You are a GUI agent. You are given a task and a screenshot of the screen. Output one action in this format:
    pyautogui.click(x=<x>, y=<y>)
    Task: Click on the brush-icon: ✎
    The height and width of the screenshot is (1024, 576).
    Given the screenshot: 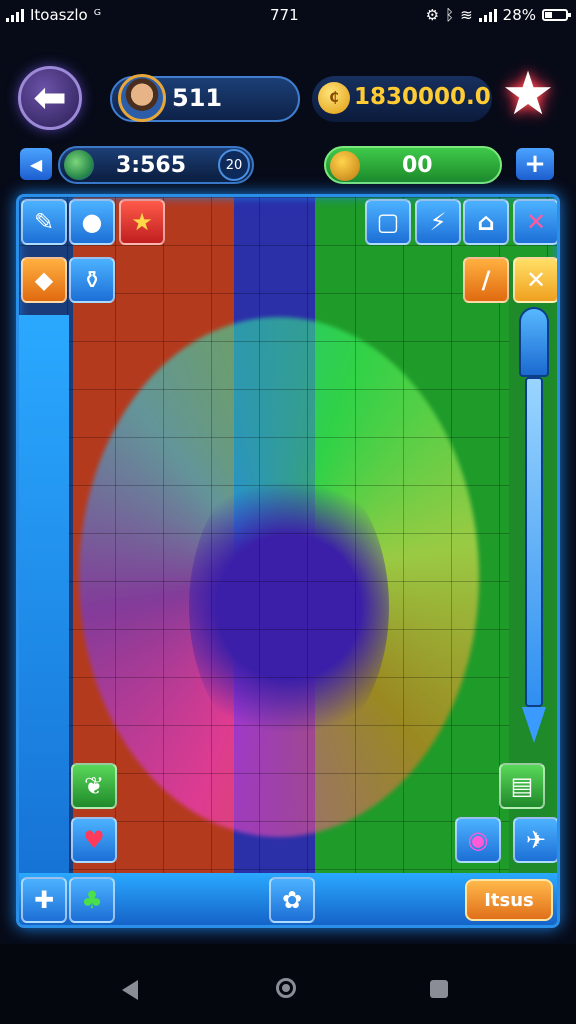 What is the action you would take?
    pyautogui.click(x=44, y=222)
    